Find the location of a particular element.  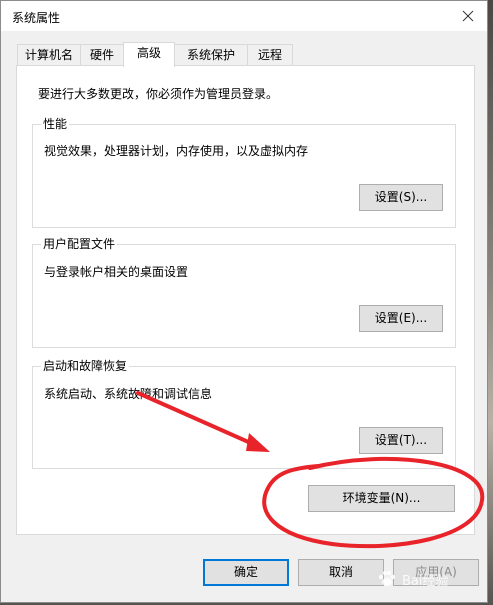

title-bar: 系统属性 is located at coordinates (244, 16).